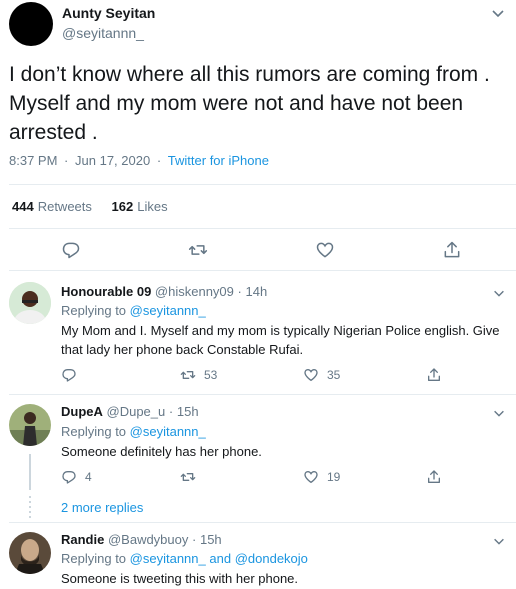 The height and width of the screenshot is (589, 516). I want to click on reply-header: Randie @Bawdybuoy · 15h, so click(141, 539).